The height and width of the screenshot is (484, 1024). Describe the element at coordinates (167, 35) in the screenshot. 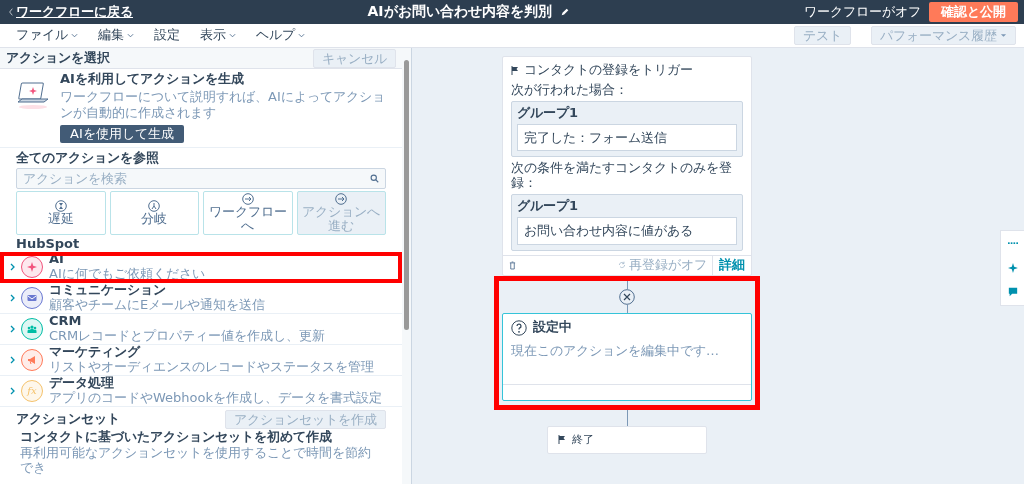

I see `menu-item: 設定` at that location.